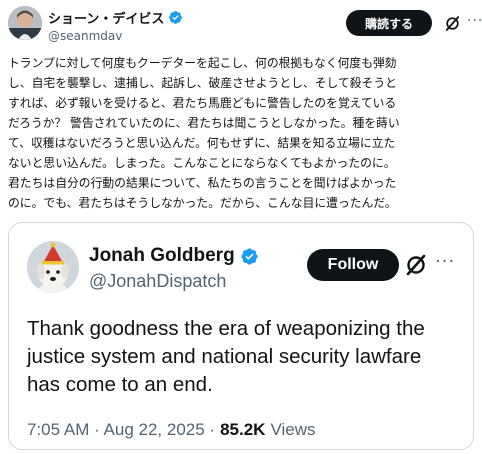 This screenshot has width=482, height=454. What do you see at coordinates (245, 26) in the screenshot?
I see `post-header: ショーン・デイビス @seanmdav 購読する ···` at bounding box center [245, 26].